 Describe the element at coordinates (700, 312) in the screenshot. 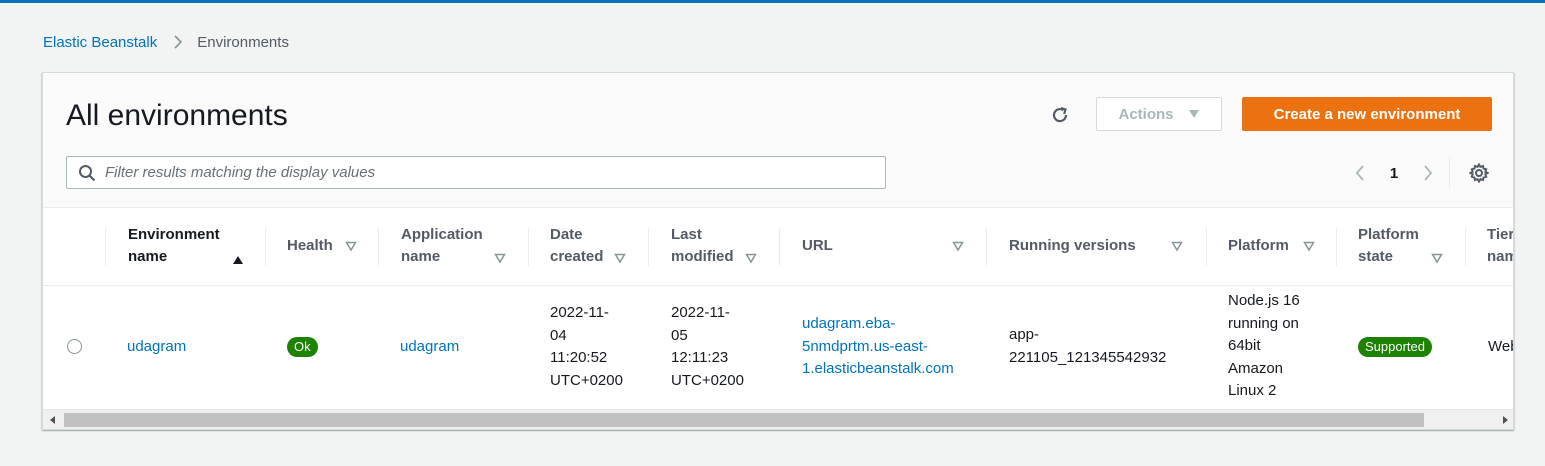

I see `last-modified-line: 2022-11-` at that location.